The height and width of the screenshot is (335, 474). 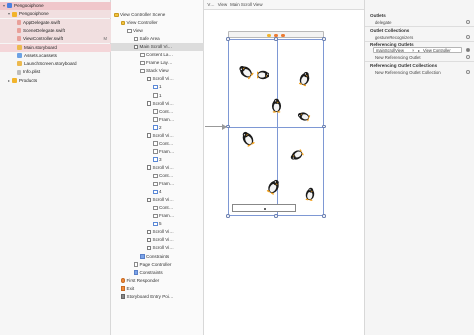 I want to click on outline-row: View, so click(x=157, y=31).